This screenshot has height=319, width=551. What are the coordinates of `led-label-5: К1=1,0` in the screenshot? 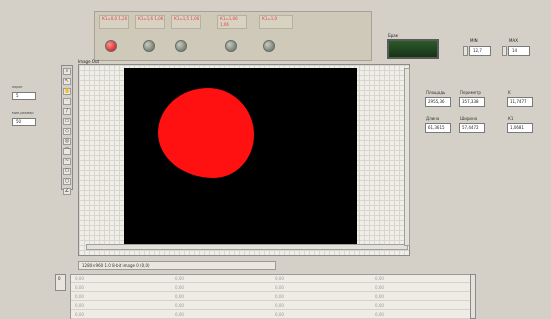 It's located at (276, 22).